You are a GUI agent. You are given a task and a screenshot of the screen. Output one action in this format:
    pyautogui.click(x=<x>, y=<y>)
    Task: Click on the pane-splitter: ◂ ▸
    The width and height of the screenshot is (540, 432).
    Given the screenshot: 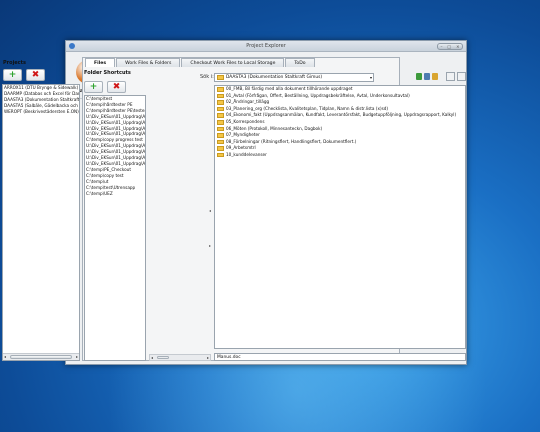 What is the action you would take?
    pyautogui.click(x=211, y=228)
    